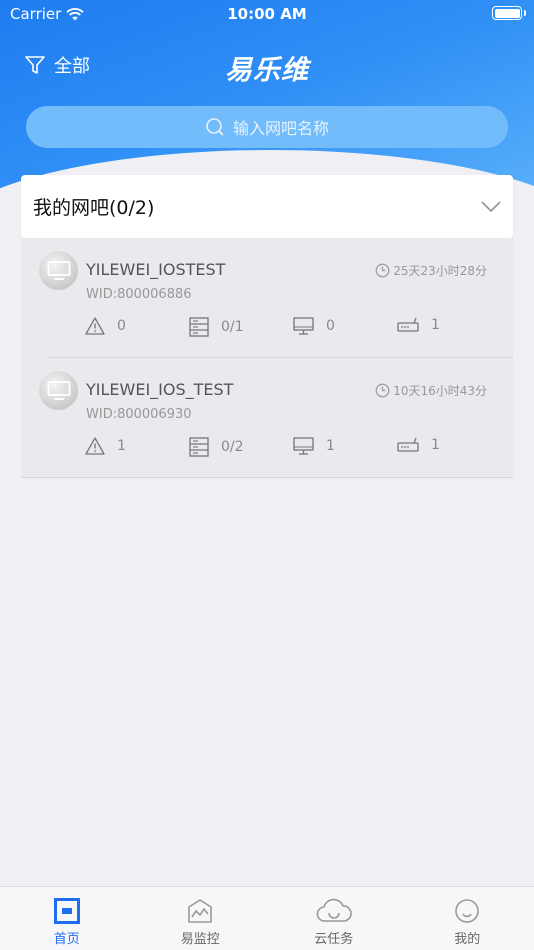  What do you see at coordinates (66, 939) in the screenshot?
I see `tab-home-label: 首页` at bounding box center [66, 939].